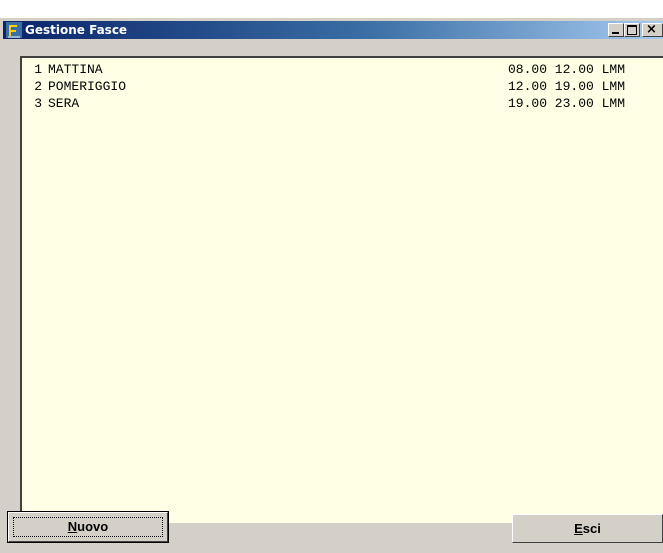 The height and width of the screenshot is (553, 663). Describe the element at coordinates (567, 103) in the screenshot. I see `row-times: 19.00 23.00 LMM` at that location.